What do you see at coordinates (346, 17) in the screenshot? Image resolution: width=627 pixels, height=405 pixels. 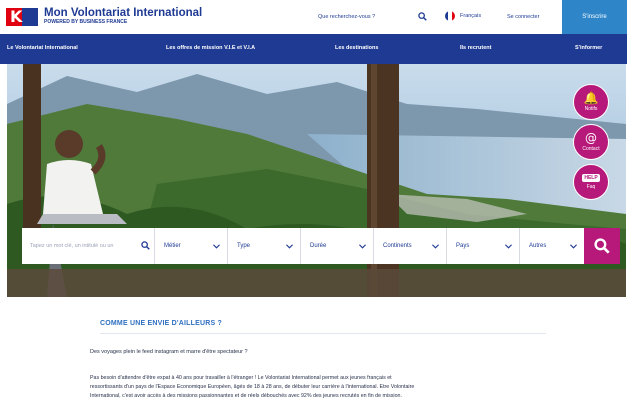 I see `header-search-label: Que recherchez-vous ?` at bounding box center [346, 17].